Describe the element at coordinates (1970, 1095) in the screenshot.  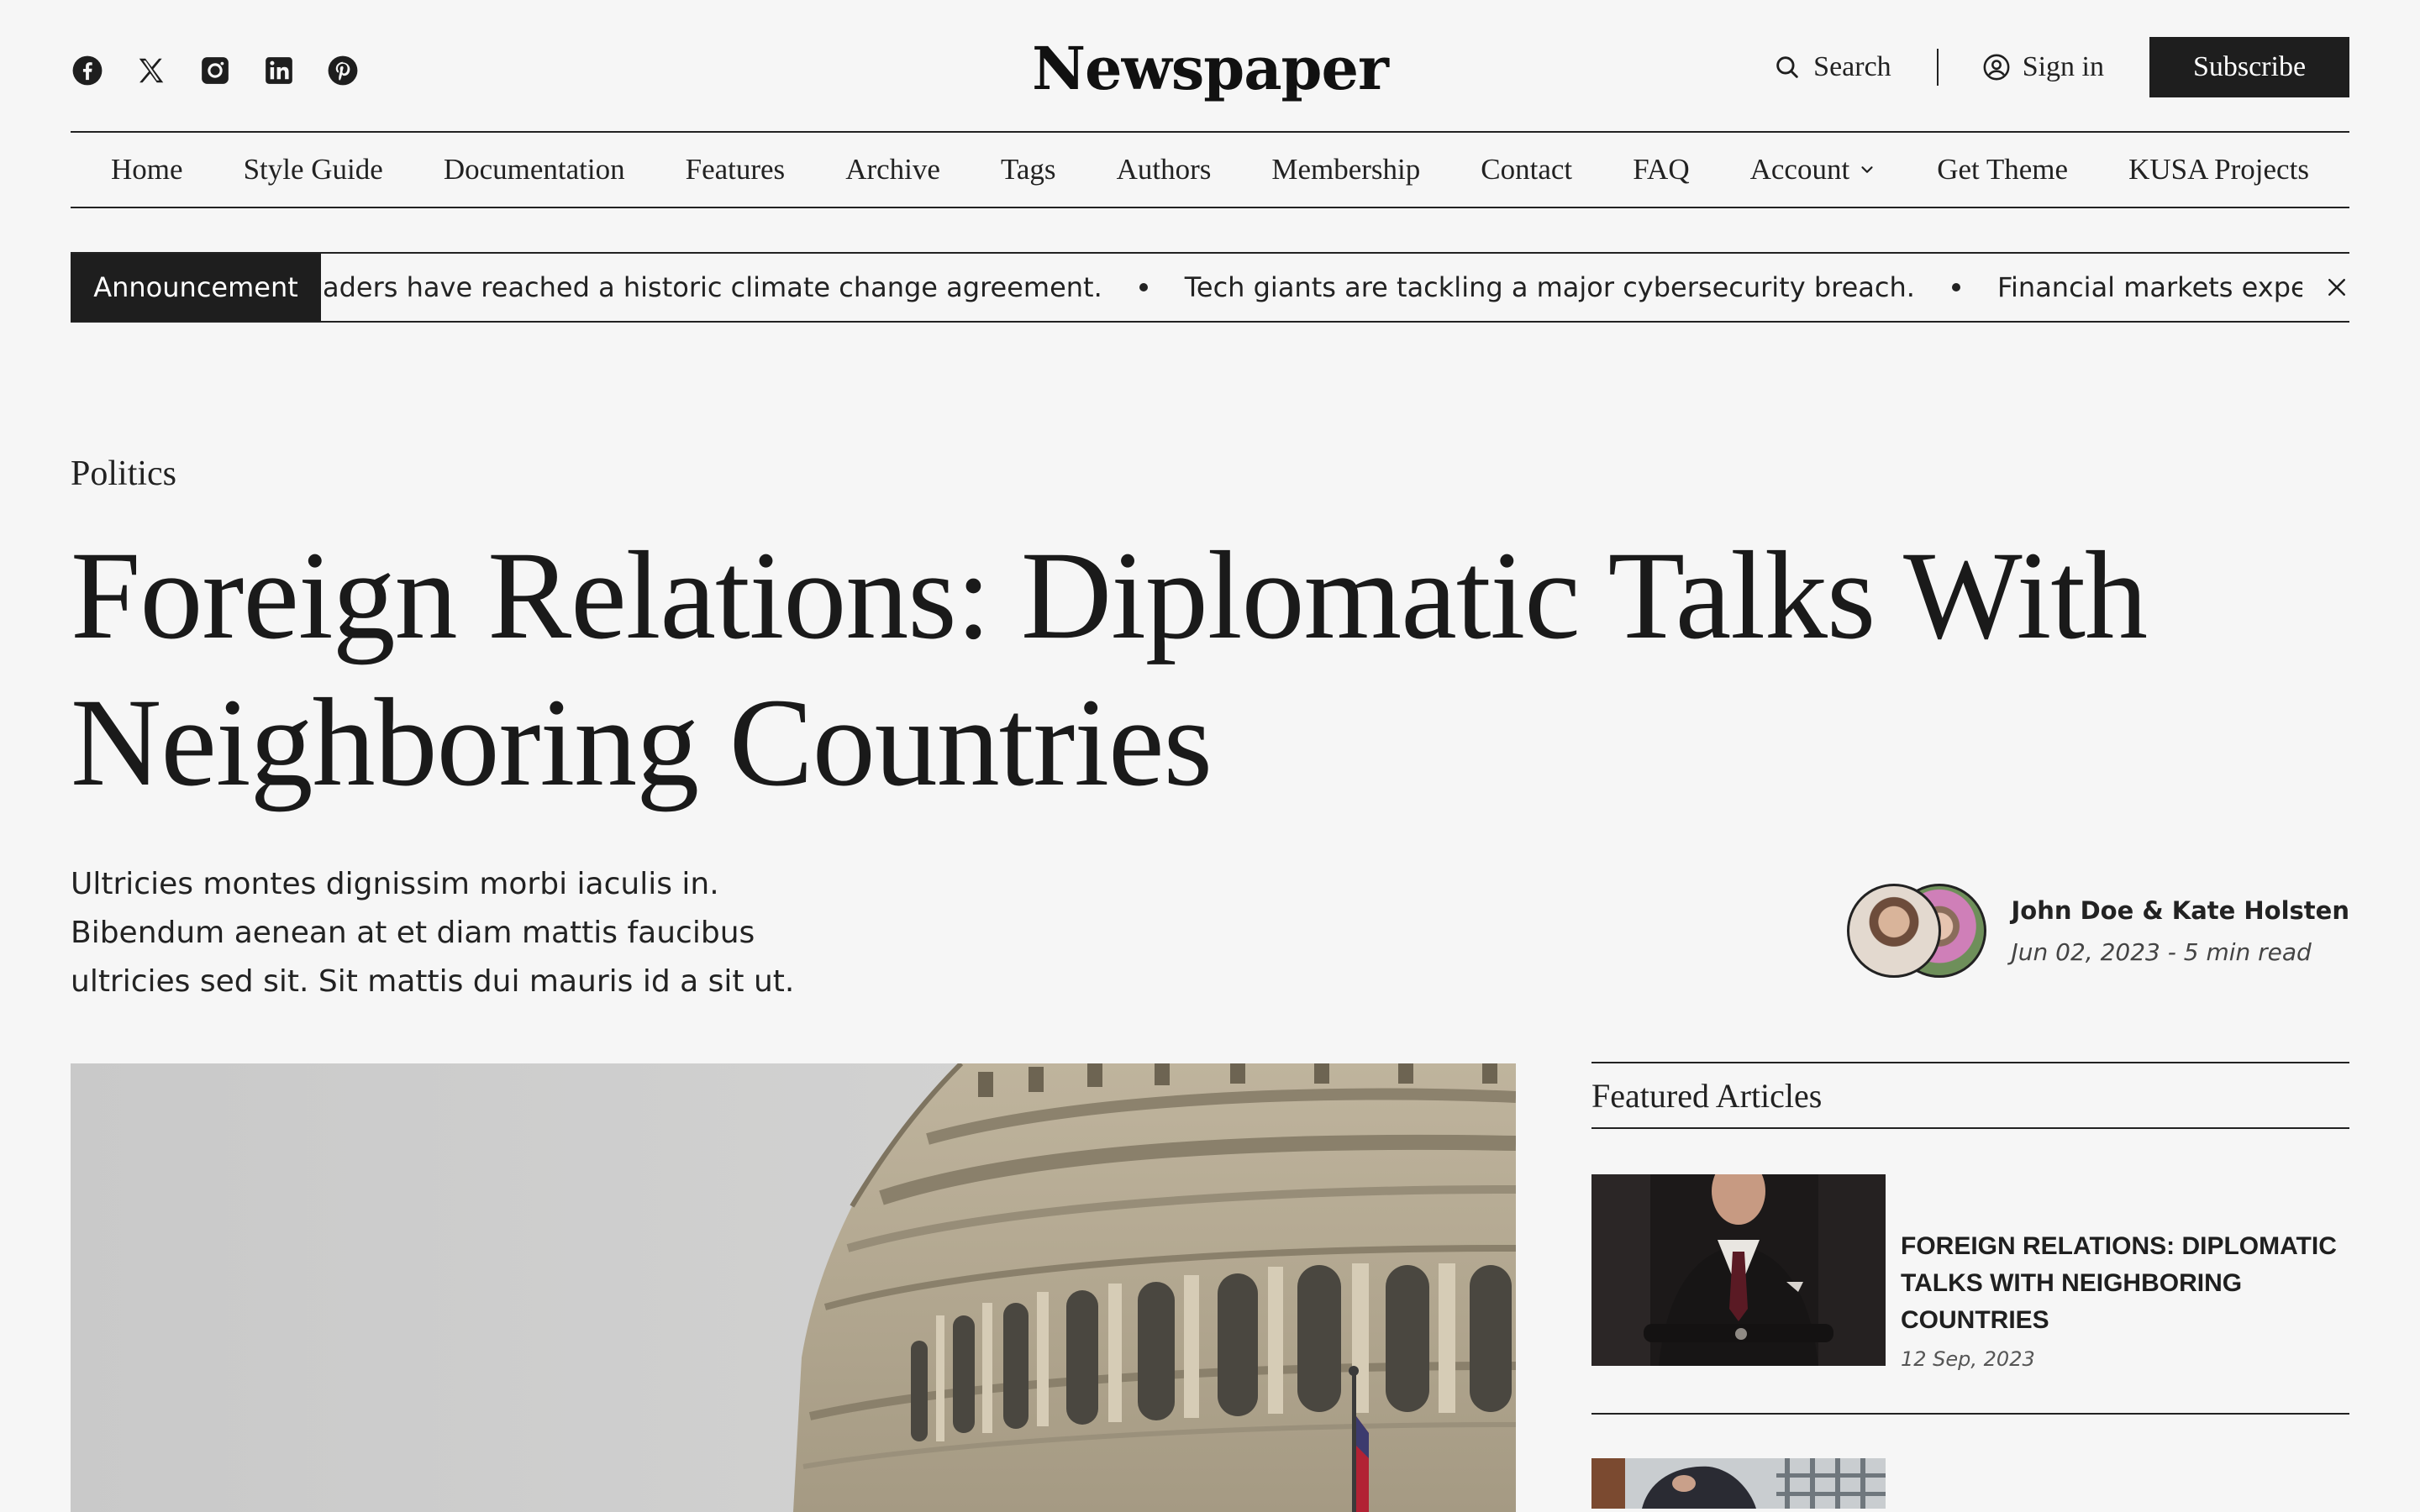
I see `featured-title: Featured Articles` at that location.